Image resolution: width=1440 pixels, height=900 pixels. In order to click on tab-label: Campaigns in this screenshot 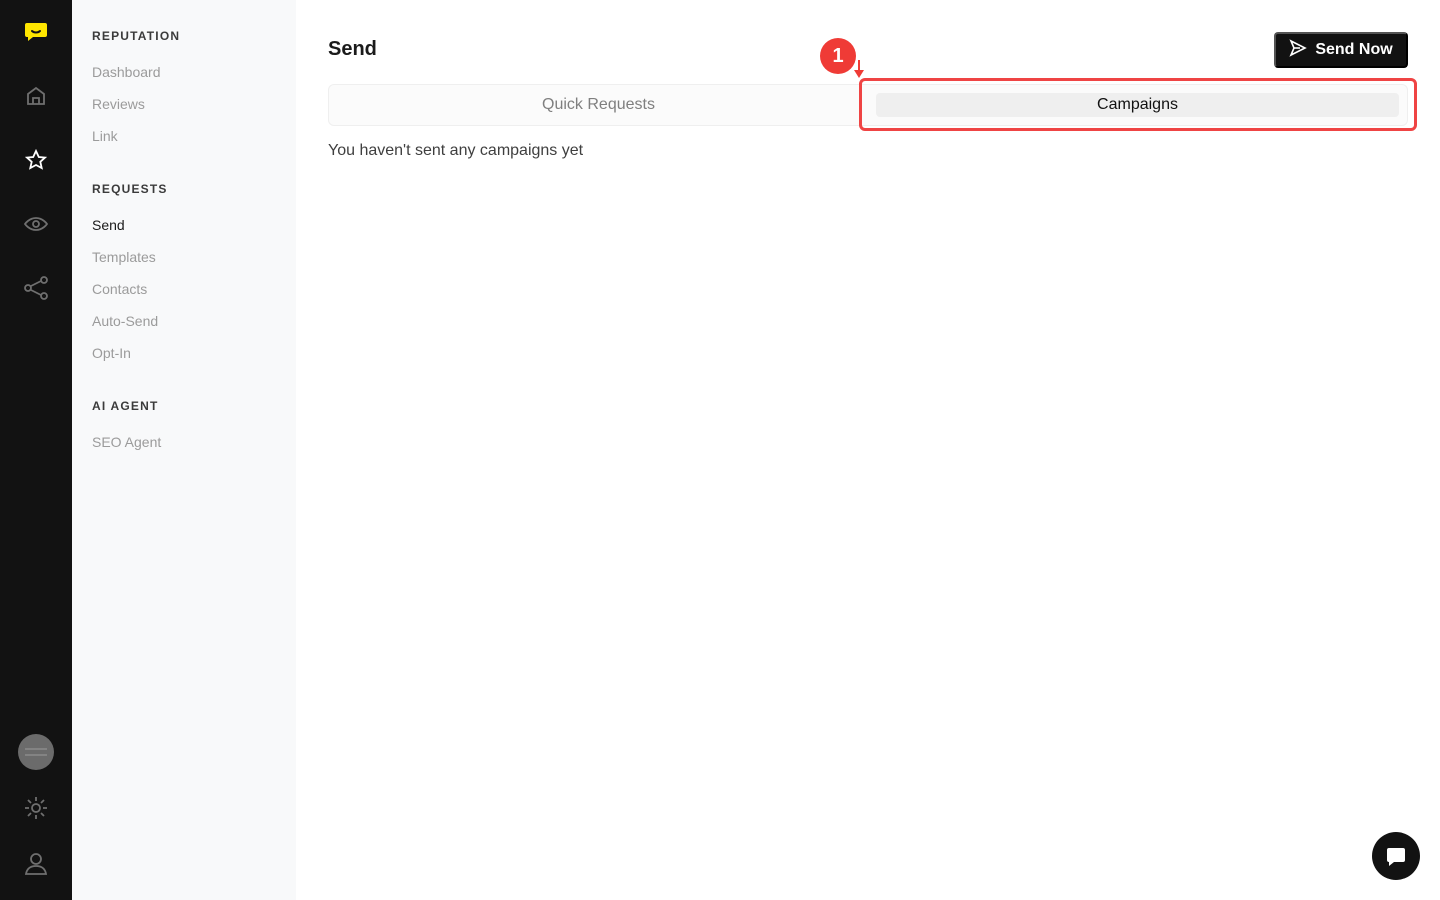, I will do `click(1137, 105)`.